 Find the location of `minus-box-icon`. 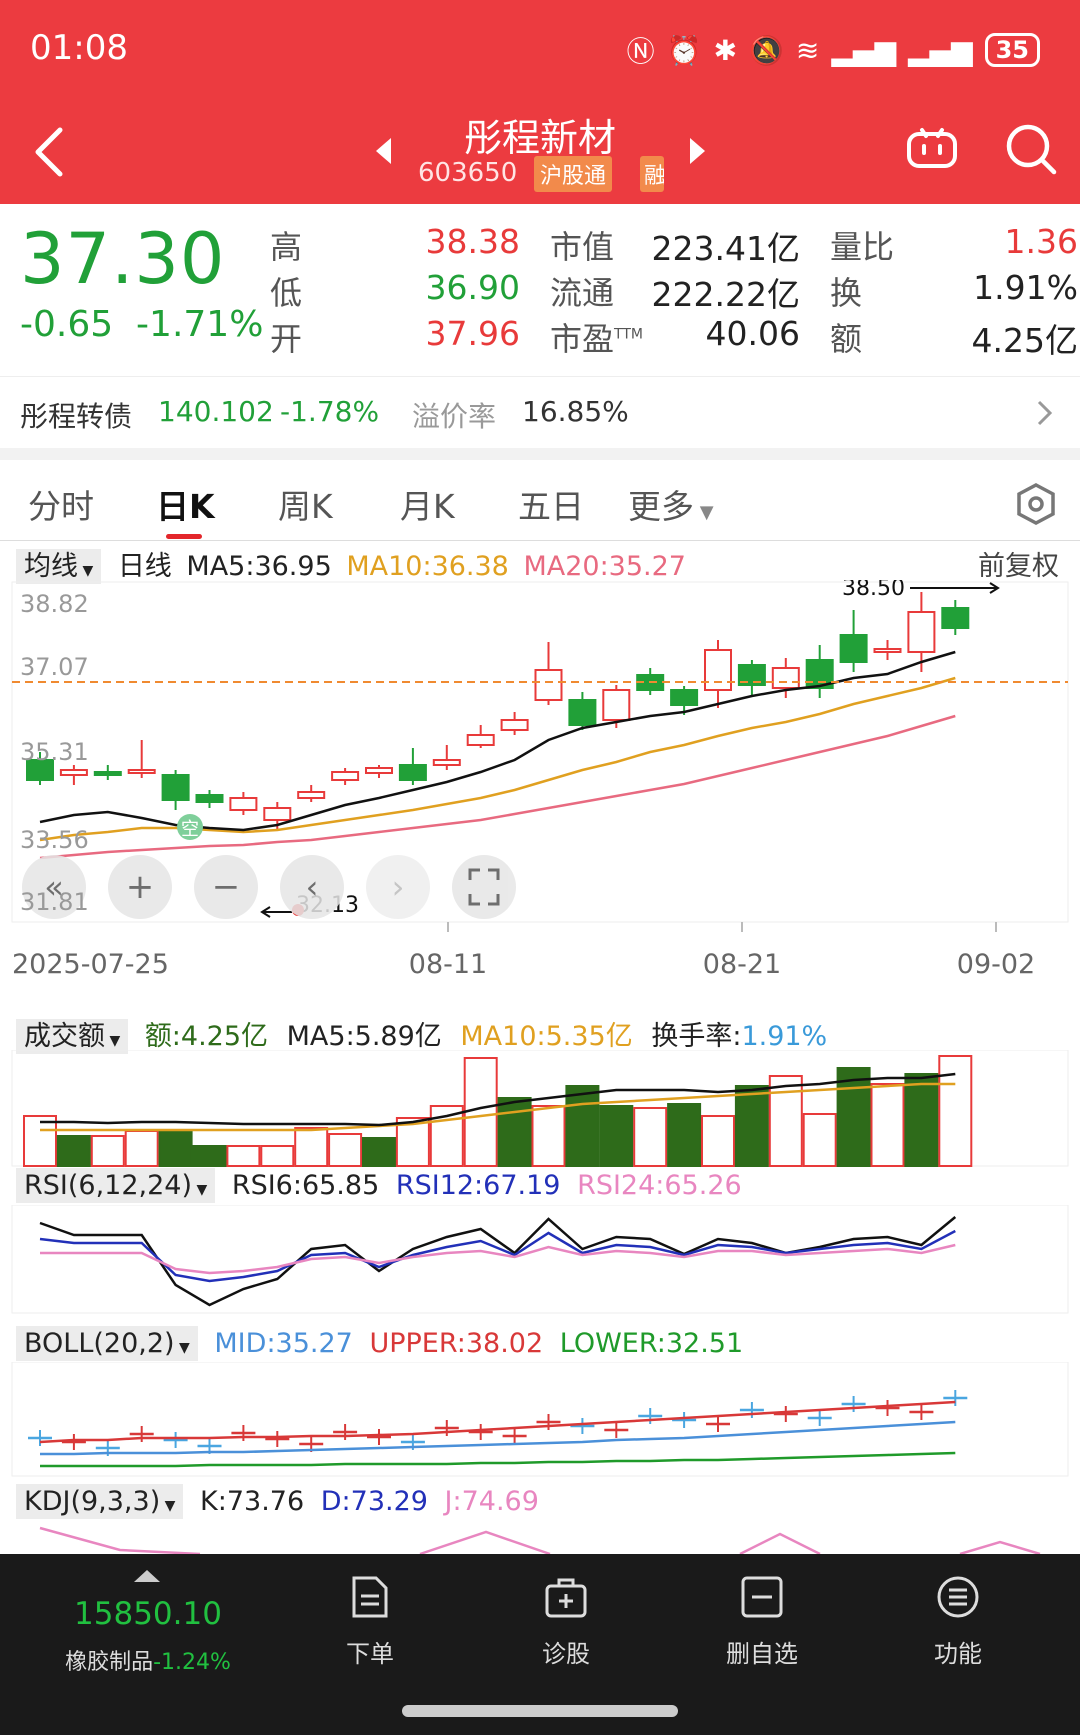

minus-box-icon is located at coordinates (762, 1597).